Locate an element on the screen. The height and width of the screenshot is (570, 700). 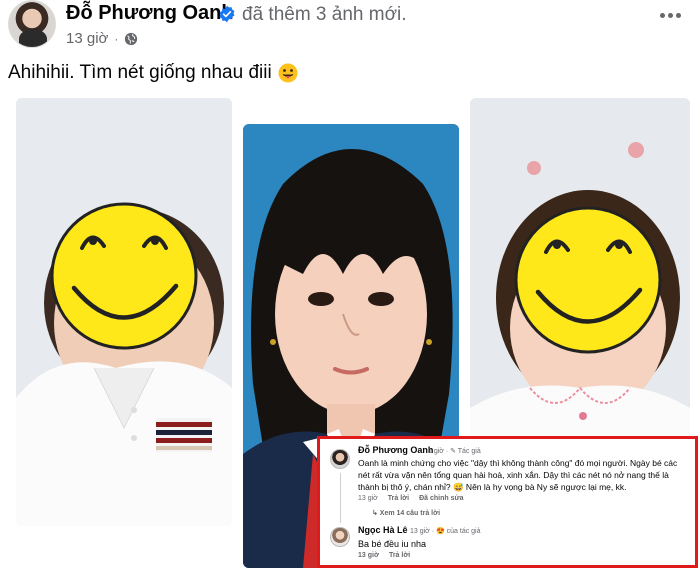
view-replies-link: ↳ Xem 14 câu trả lời is located at coordinates (406, 513).